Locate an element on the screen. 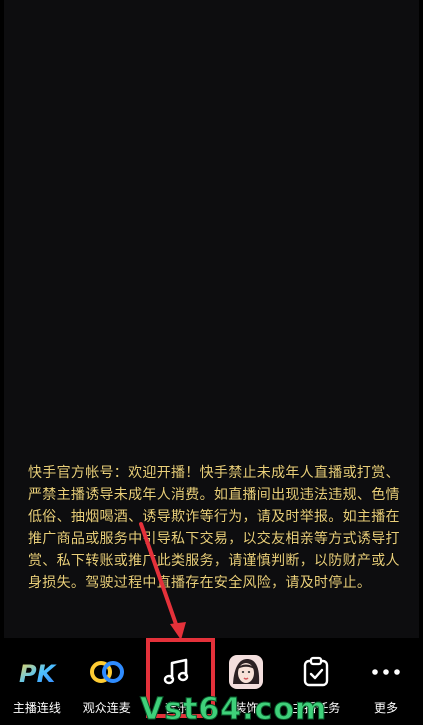 The image size is (423, 725). toolbar-item-anchor-task: 主播任务 is located at coordinates (316, 677).